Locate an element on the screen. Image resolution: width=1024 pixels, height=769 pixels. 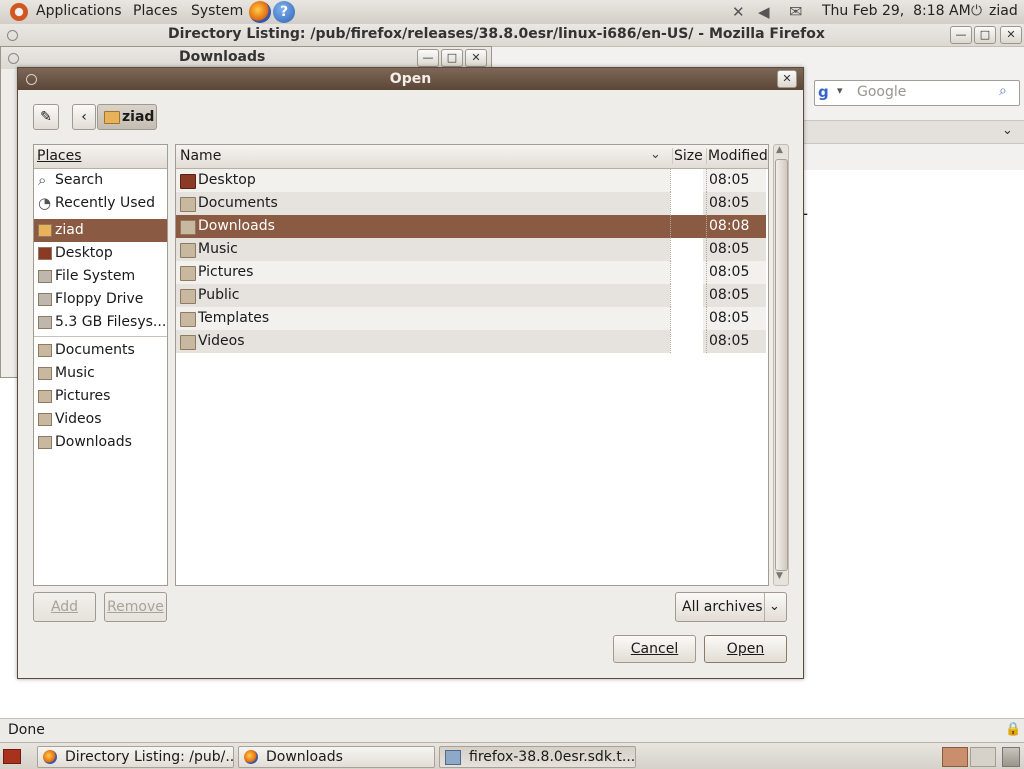
open-button: Open is located at coordinates (745, 649).